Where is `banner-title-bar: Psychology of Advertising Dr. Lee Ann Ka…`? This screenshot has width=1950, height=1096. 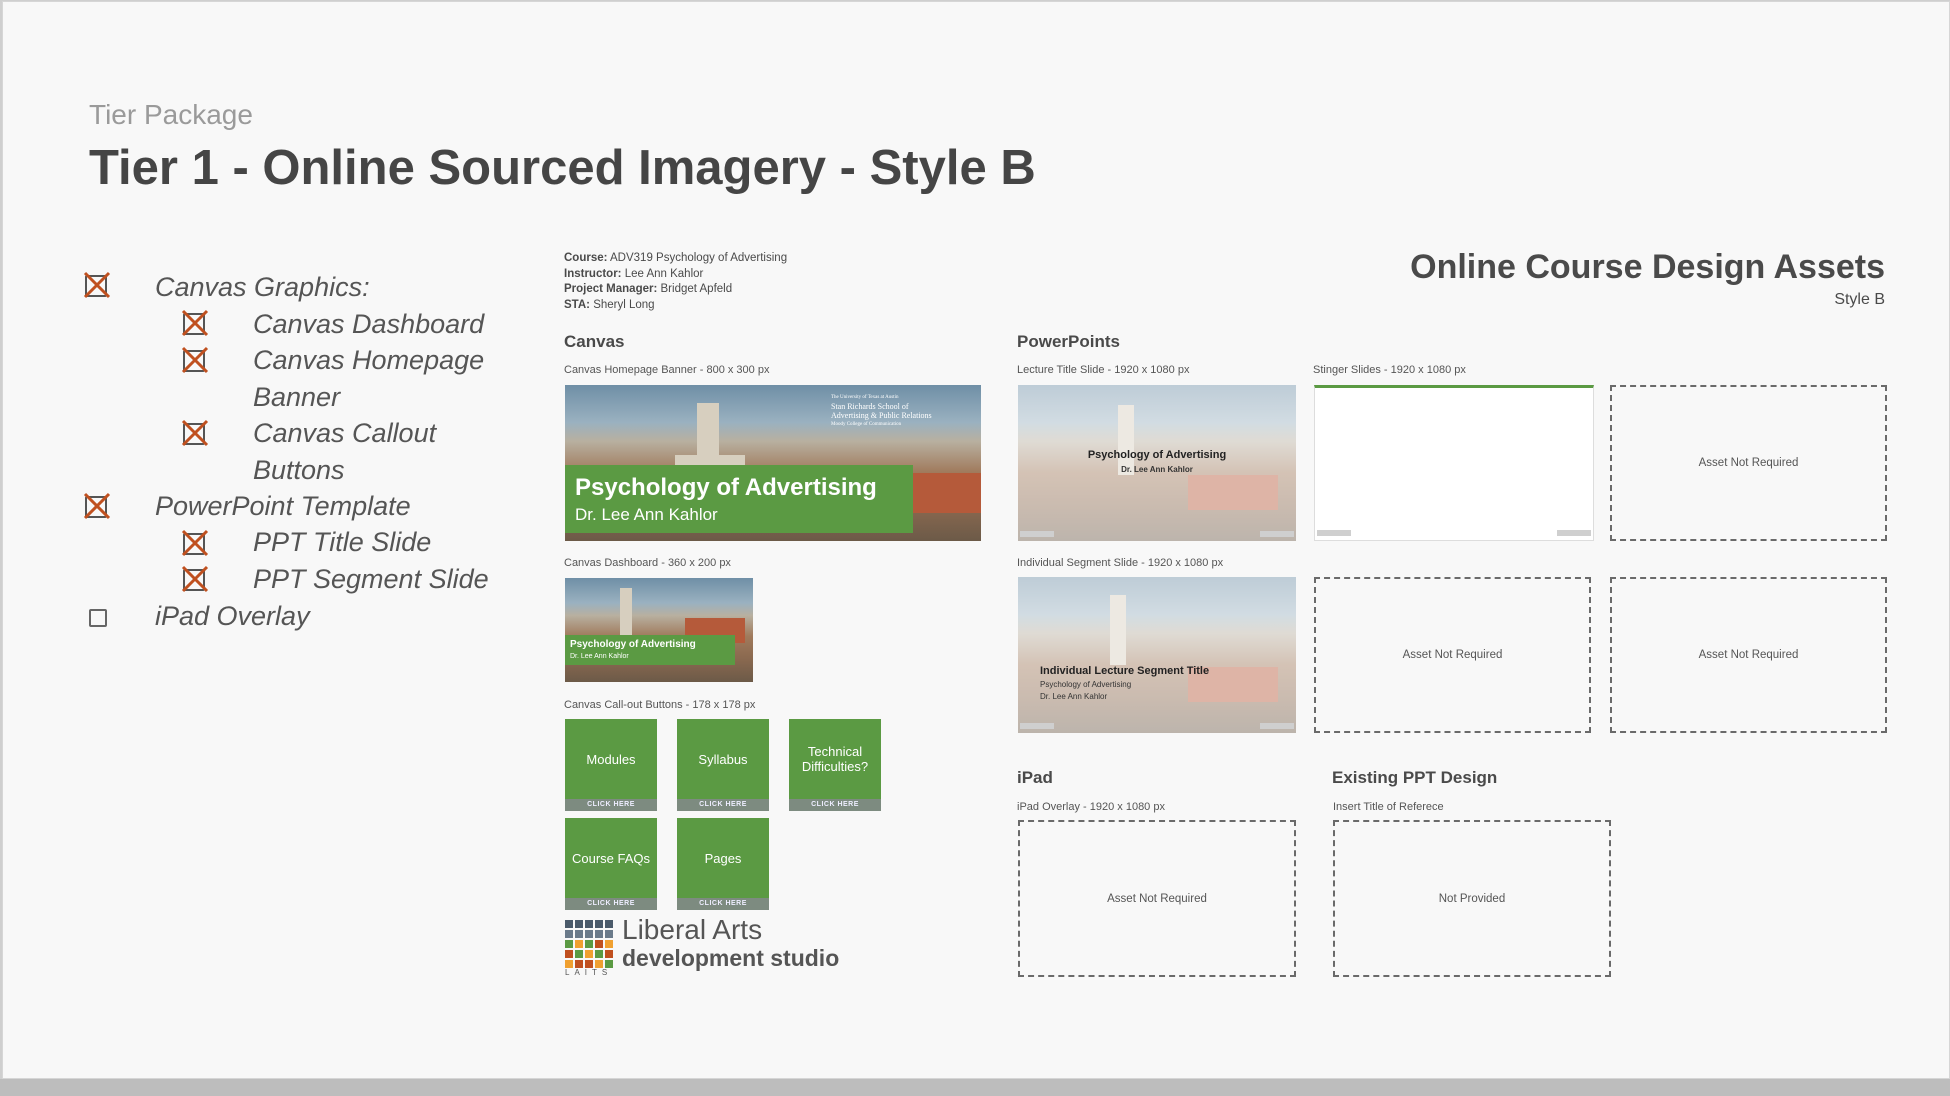 banner-title-bar: Psychology of Advertising Dr. Lee Ann Ka… is located at coordinates (739, 499).